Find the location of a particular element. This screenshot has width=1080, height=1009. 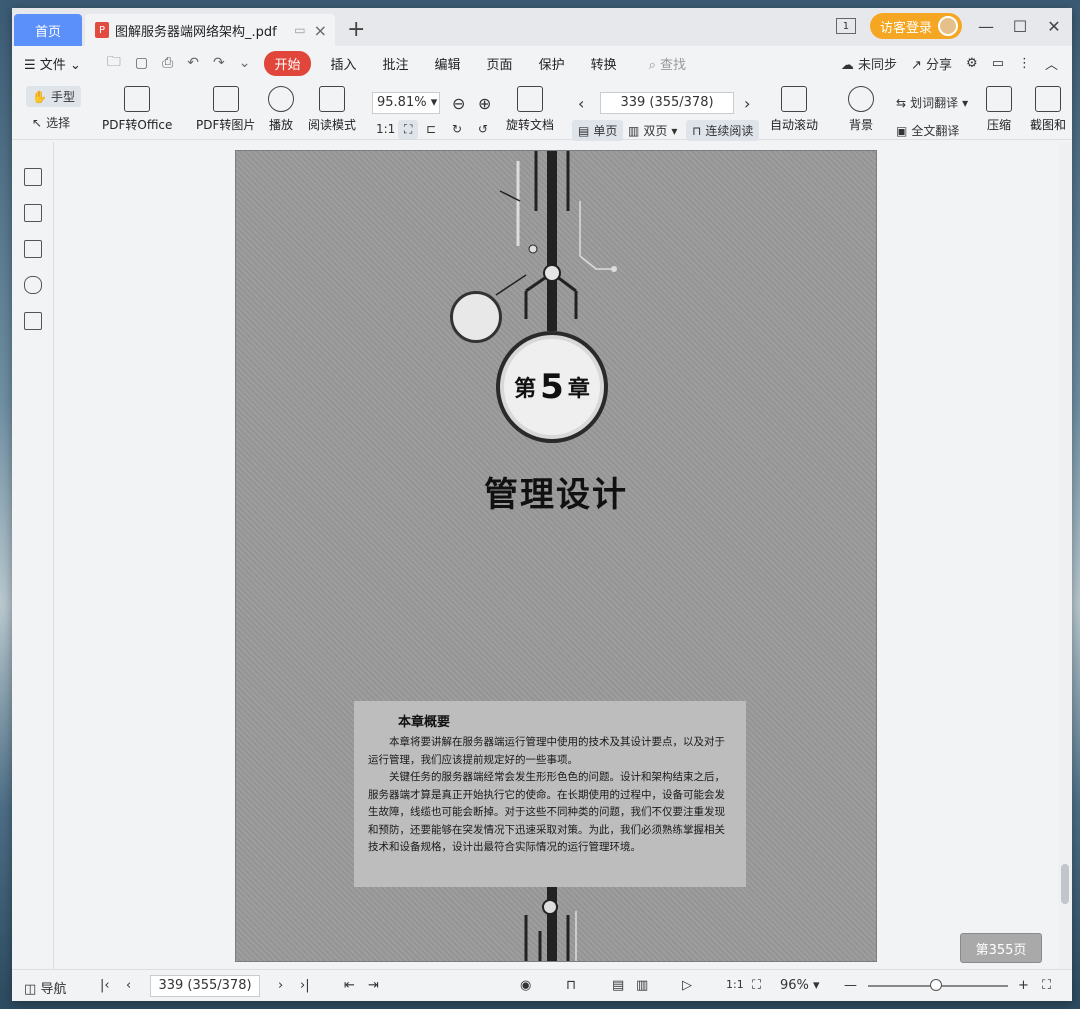

close-window-icon: ✕ is located at coordinates (1054, 26).